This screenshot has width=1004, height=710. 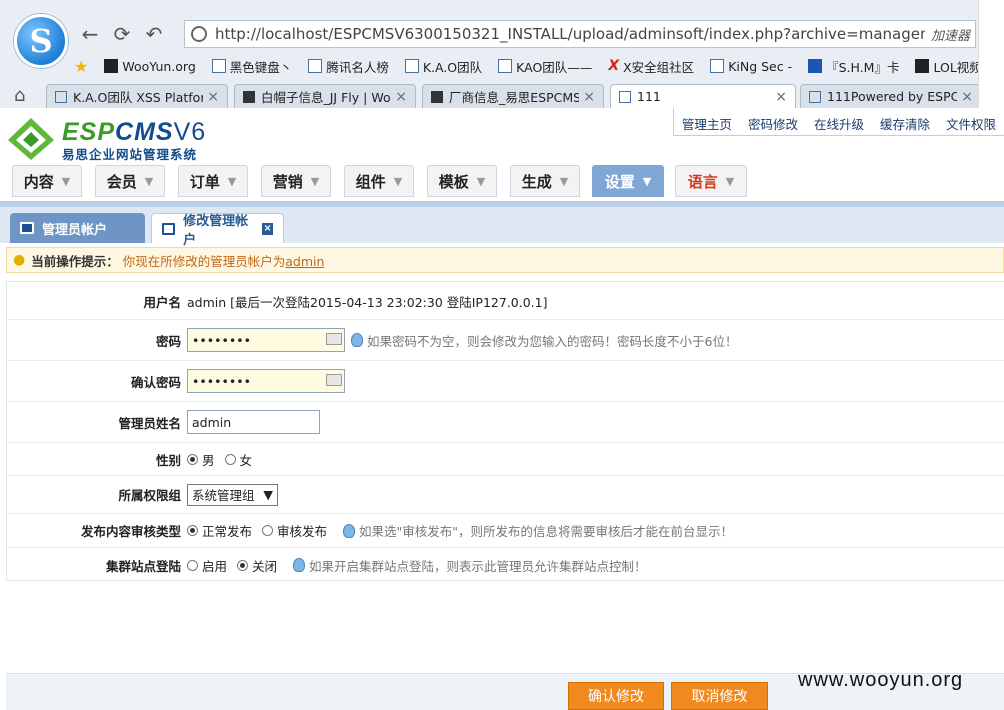 I want to click on link-online-upgrade: 在线升级, so click(x=839, y=121).